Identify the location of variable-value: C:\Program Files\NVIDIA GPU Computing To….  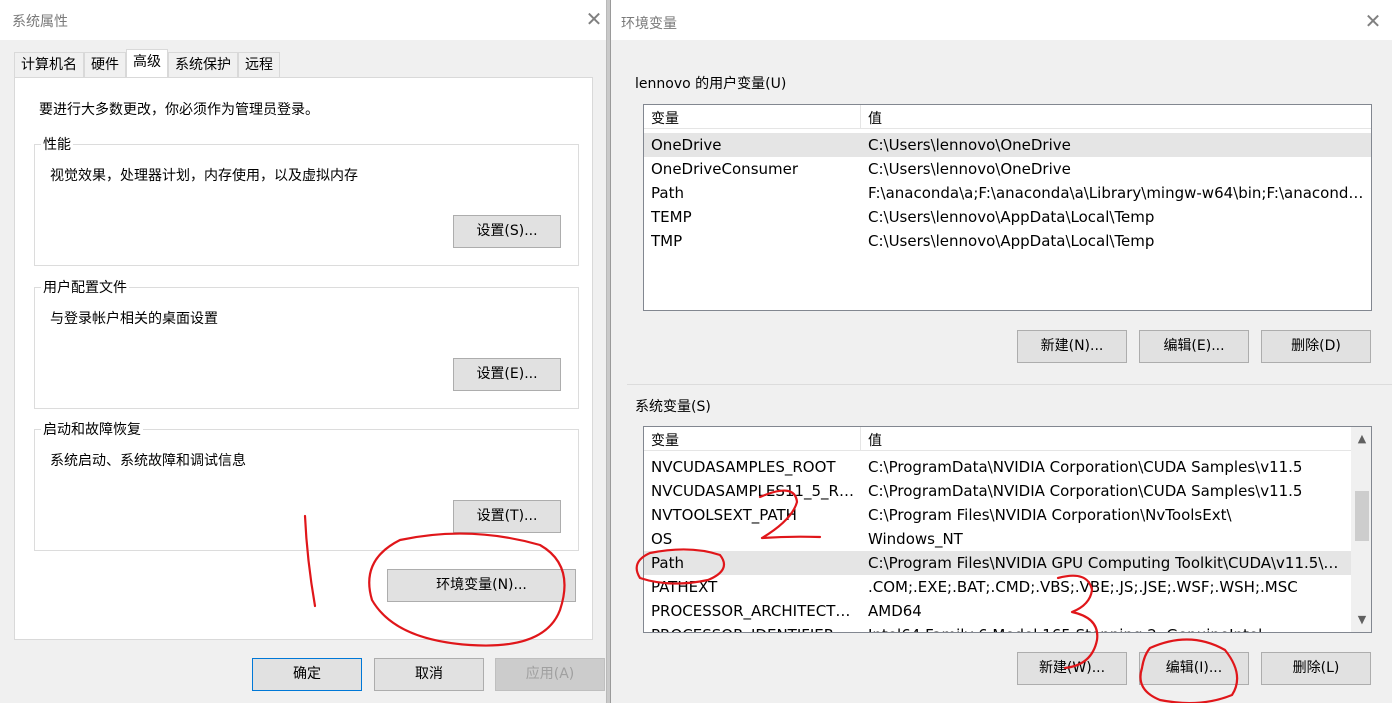
(1106, 563).